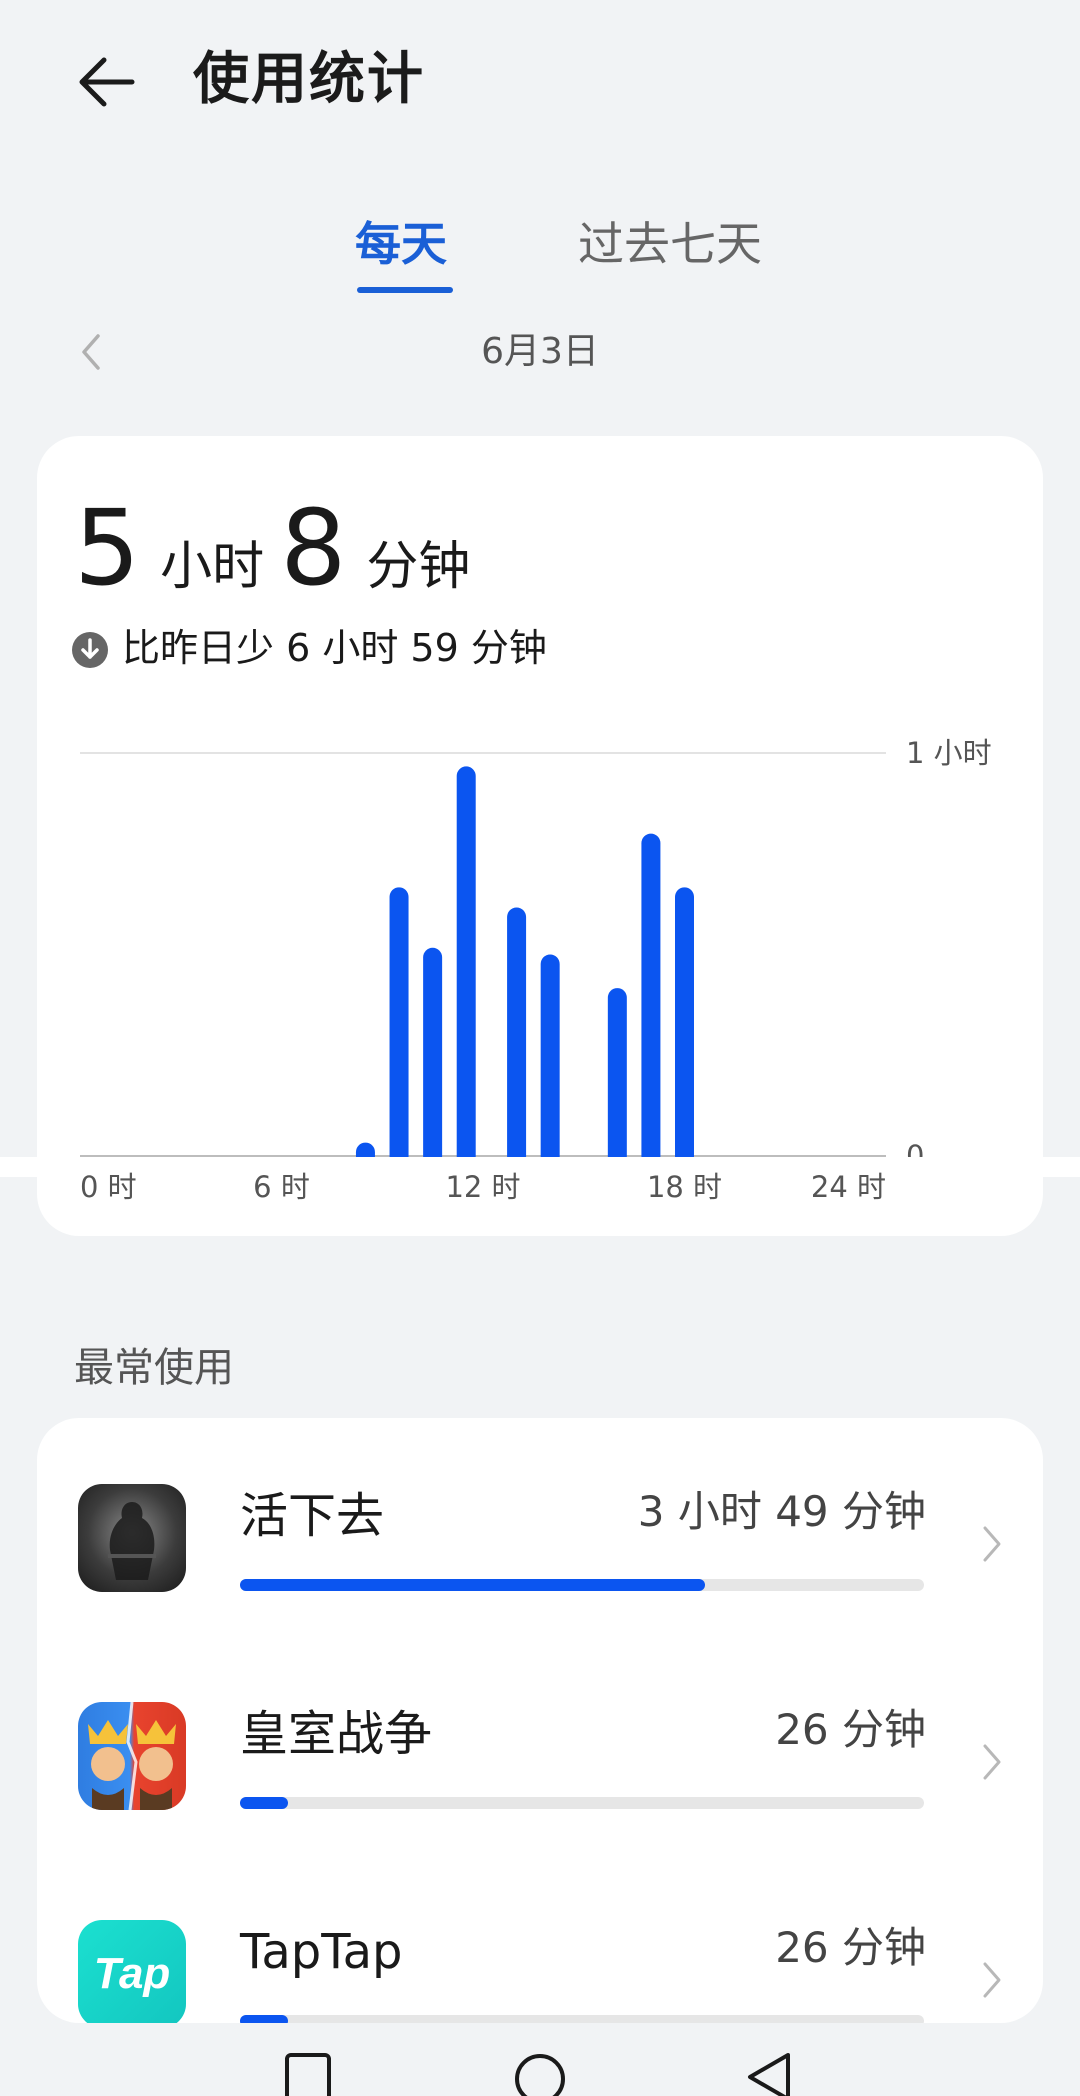  I want to click on comparison-text: 比昨日少 6 小时 59 分钟, so click(334, 648).